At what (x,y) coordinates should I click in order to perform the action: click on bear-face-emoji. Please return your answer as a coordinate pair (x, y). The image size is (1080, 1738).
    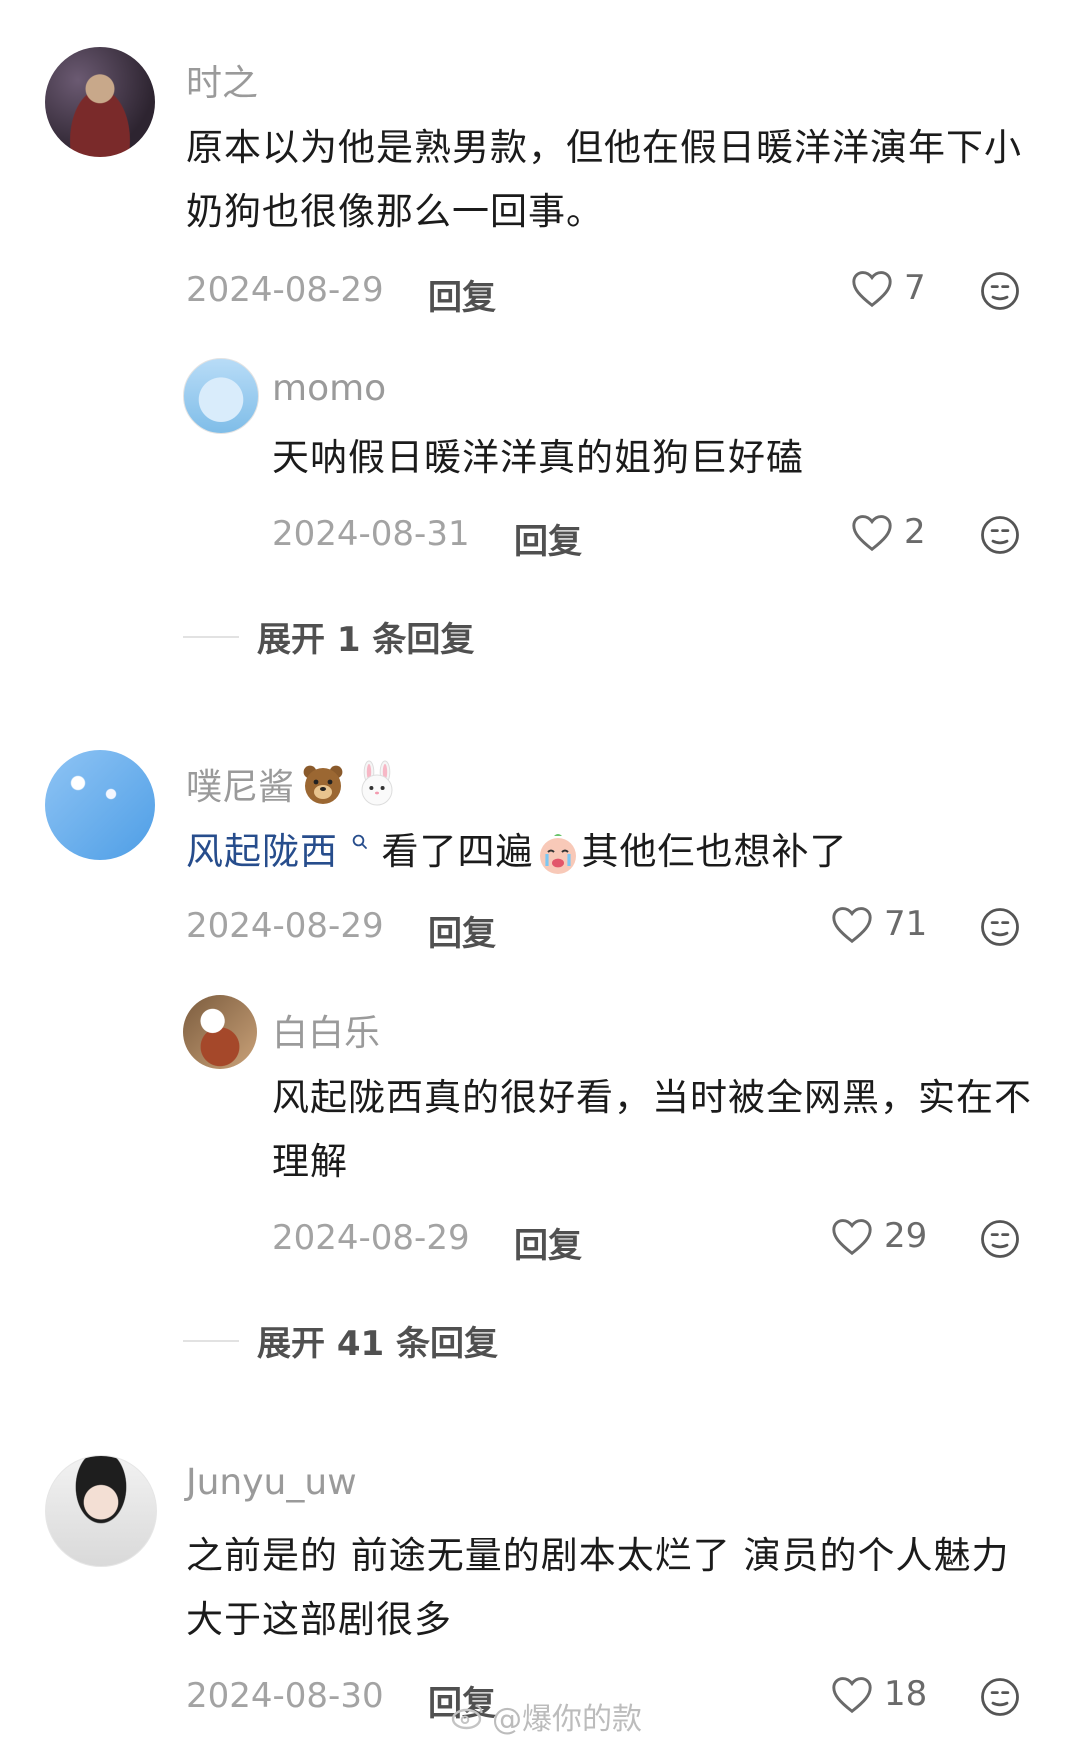
    Looking at the image, I should click on (323, 784).